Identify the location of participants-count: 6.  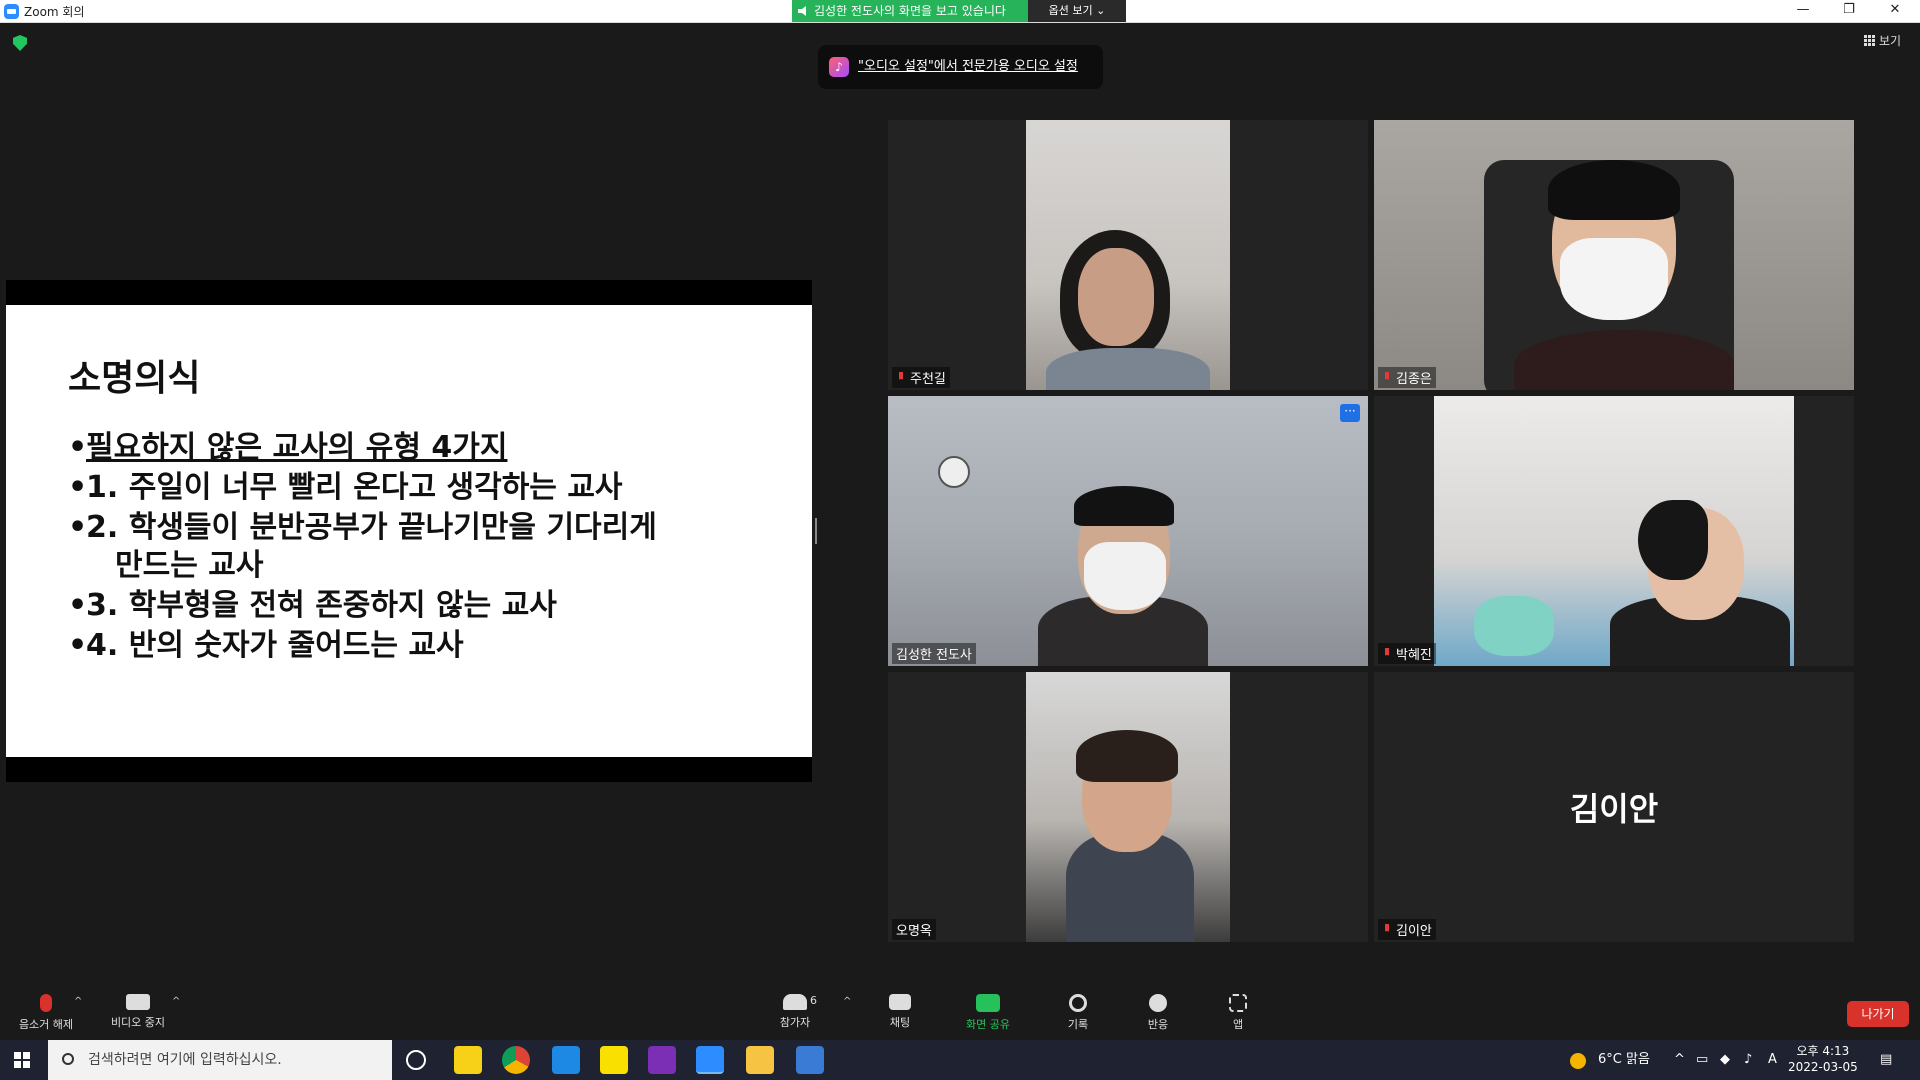
(813, 1000).